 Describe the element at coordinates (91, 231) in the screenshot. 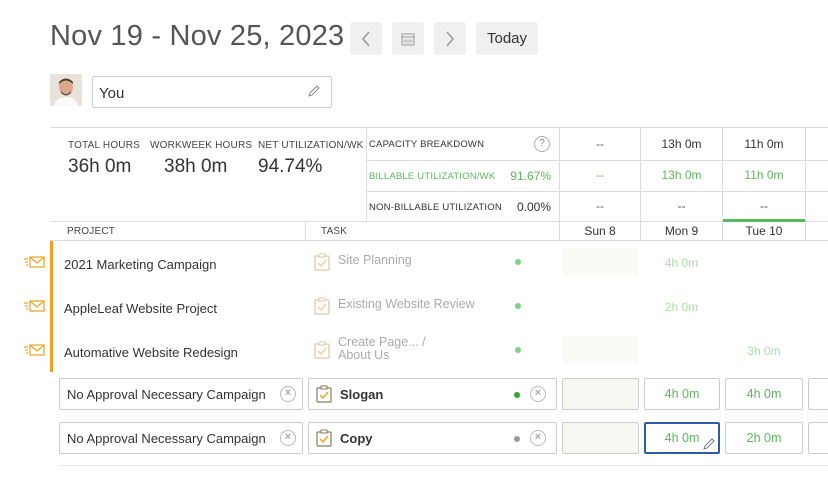

I see `column-header-project: PROJECT` at that location.